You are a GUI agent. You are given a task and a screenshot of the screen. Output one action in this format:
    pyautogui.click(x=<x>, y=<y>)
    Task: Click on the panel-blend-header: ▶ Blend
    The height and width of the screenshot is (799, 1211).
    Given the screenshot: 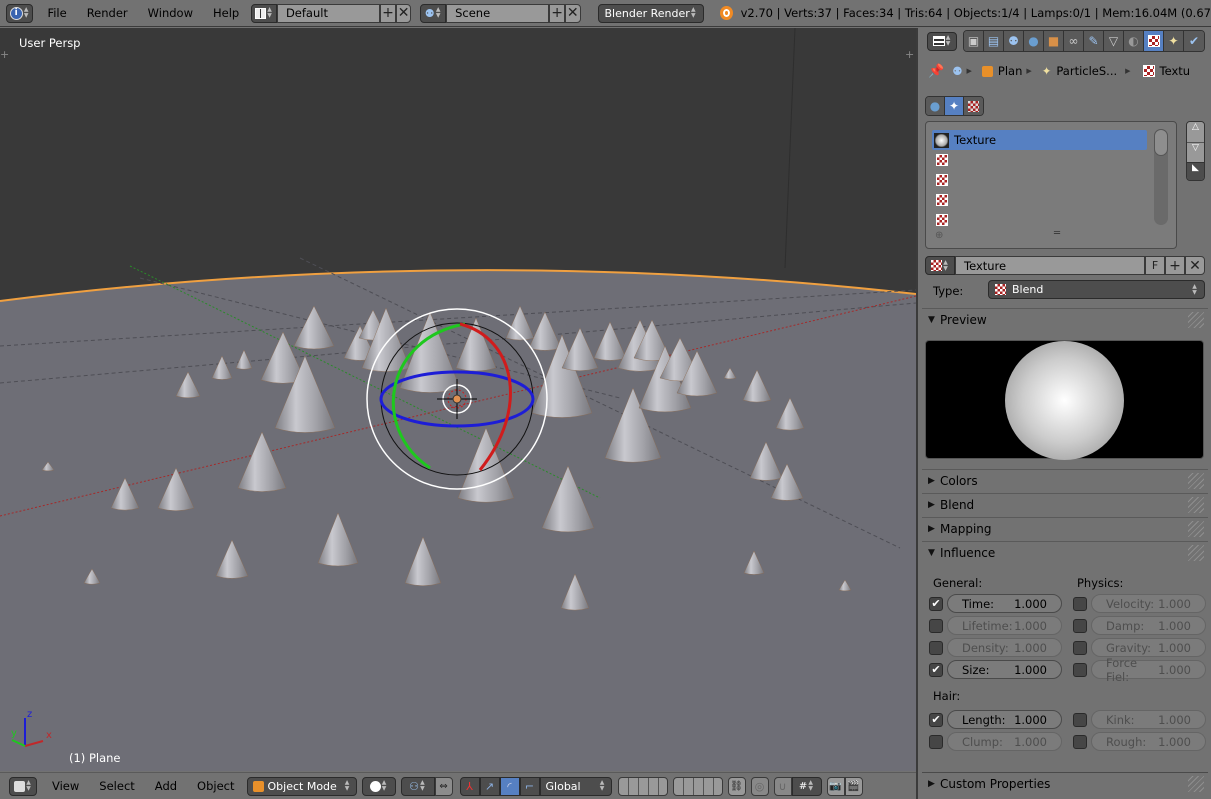 What is the action you would take?
    pyautogui.click(x=1065, y=504)
    